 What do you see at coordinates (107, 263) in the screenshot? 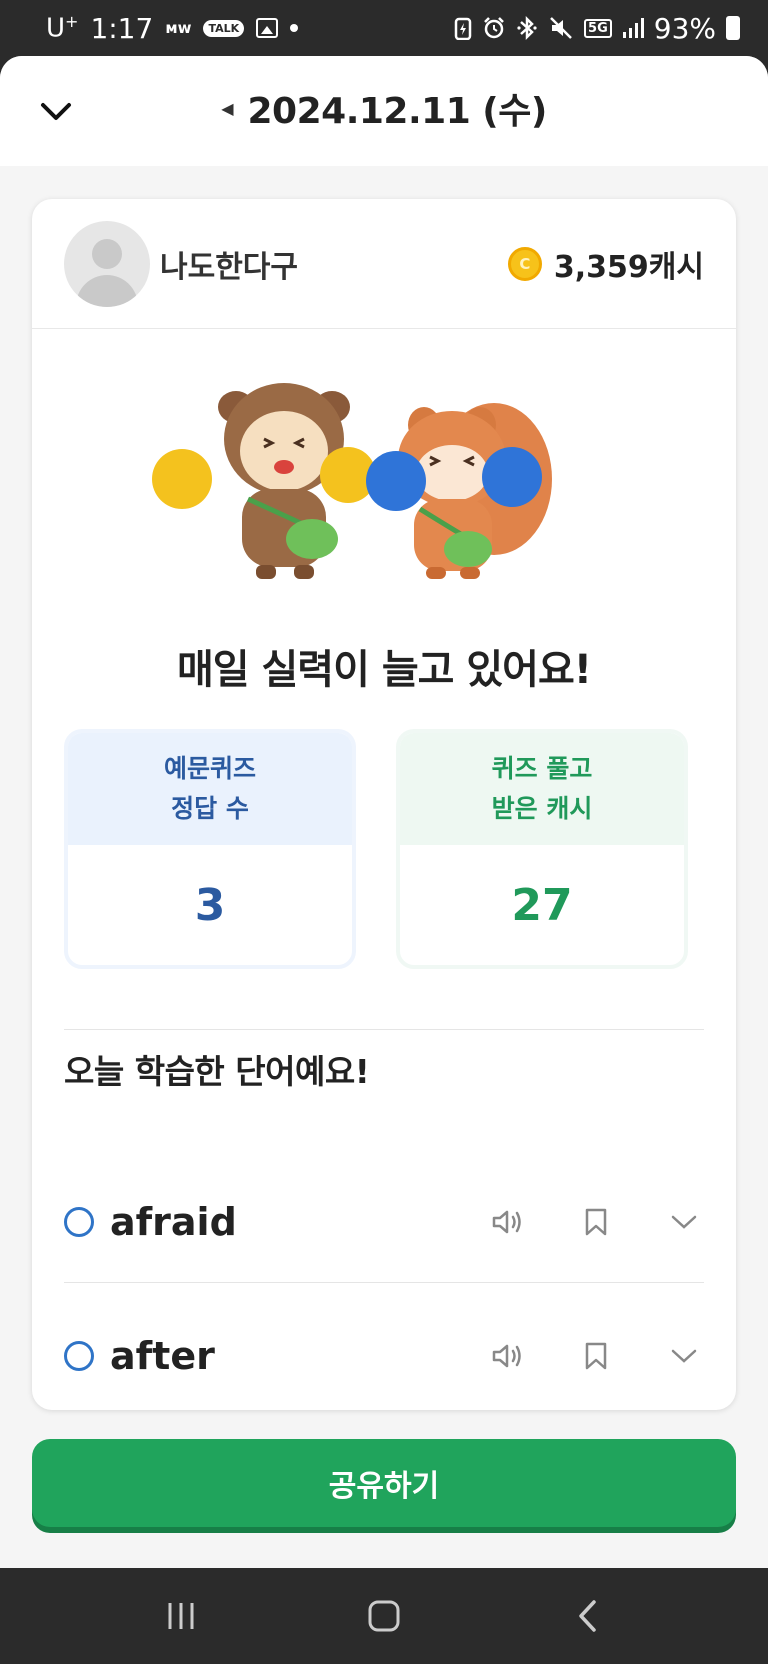
I see `avatar` at bounding box center [107, 263].